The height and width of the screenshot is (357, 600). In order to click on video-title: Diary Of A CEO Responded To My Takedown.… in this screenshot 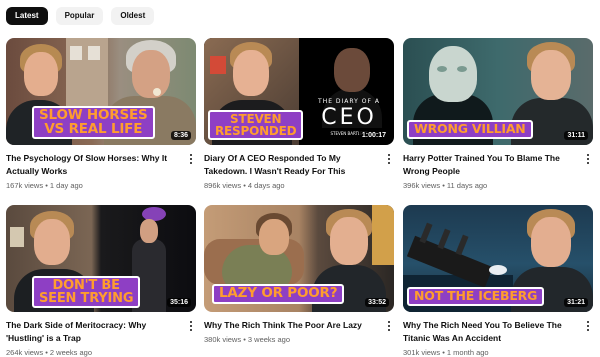, I will do `click(291, 165)`.